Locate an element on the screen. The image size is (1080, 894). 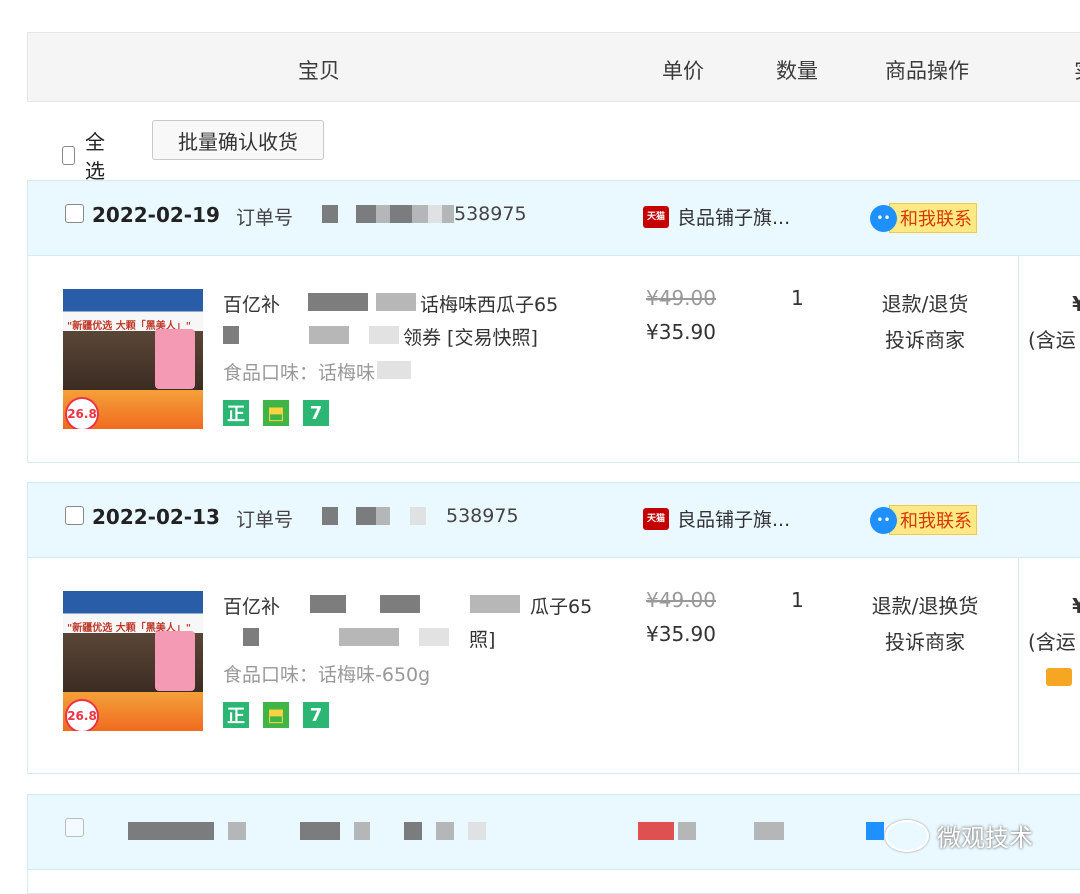
attr-text: 食品口味：话梅味 is located at coordinates (299, 373).